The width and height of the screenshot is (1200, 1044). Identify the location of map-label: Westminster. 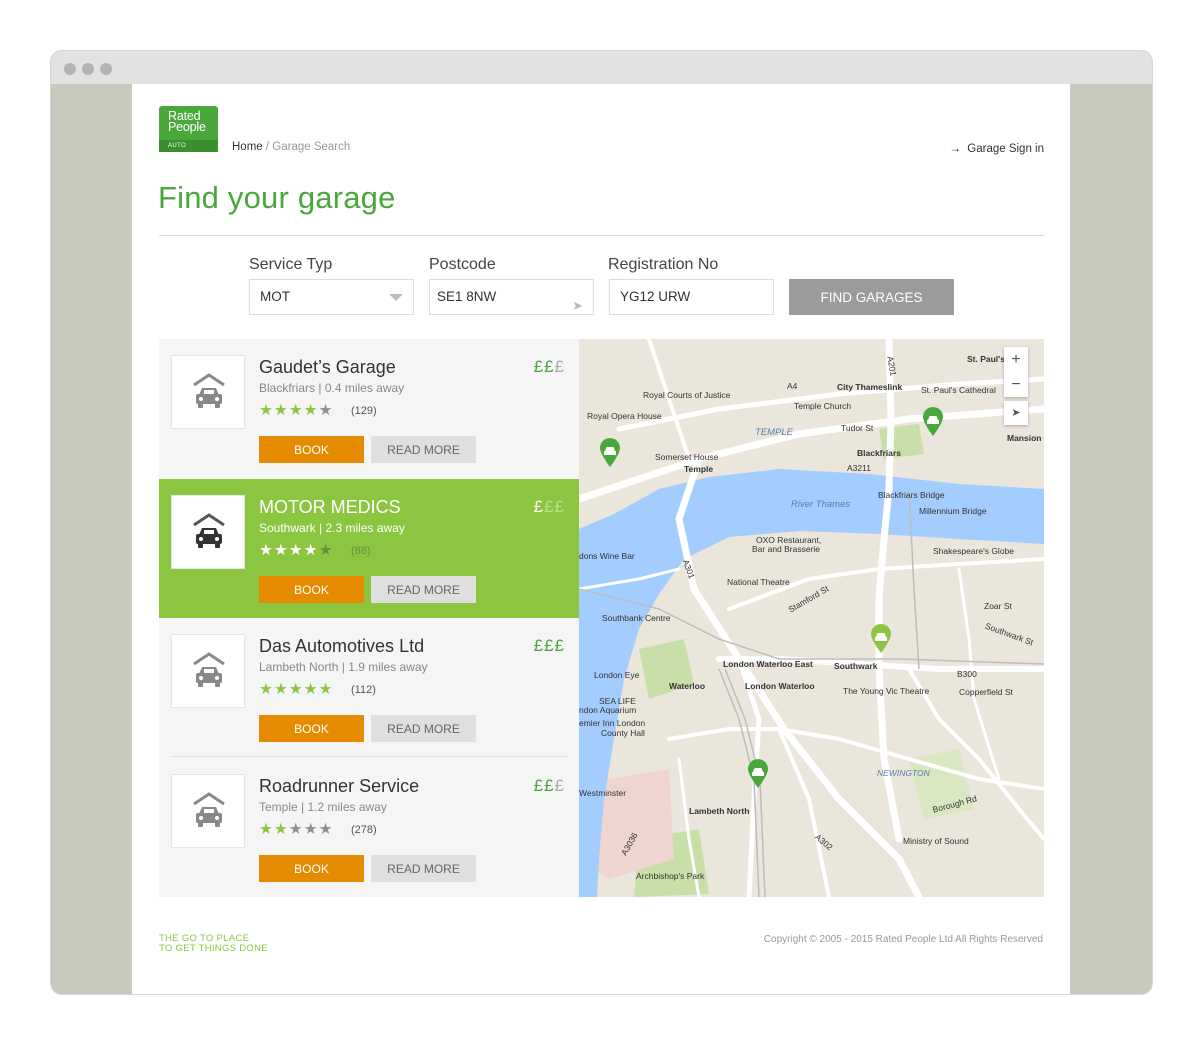
(603, 793).